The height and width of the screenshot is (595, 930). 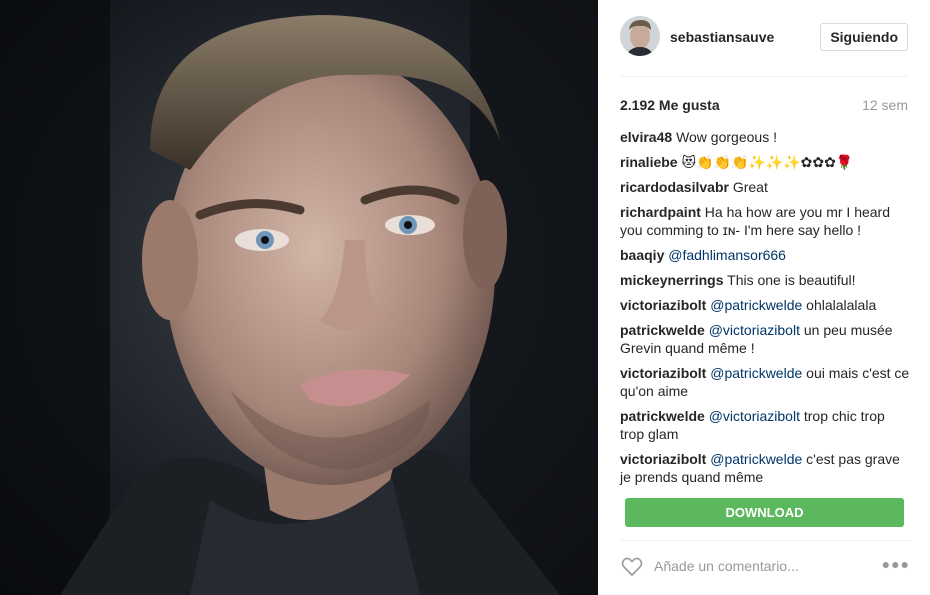 I want to click on avatar, so click(x=640, y=36).